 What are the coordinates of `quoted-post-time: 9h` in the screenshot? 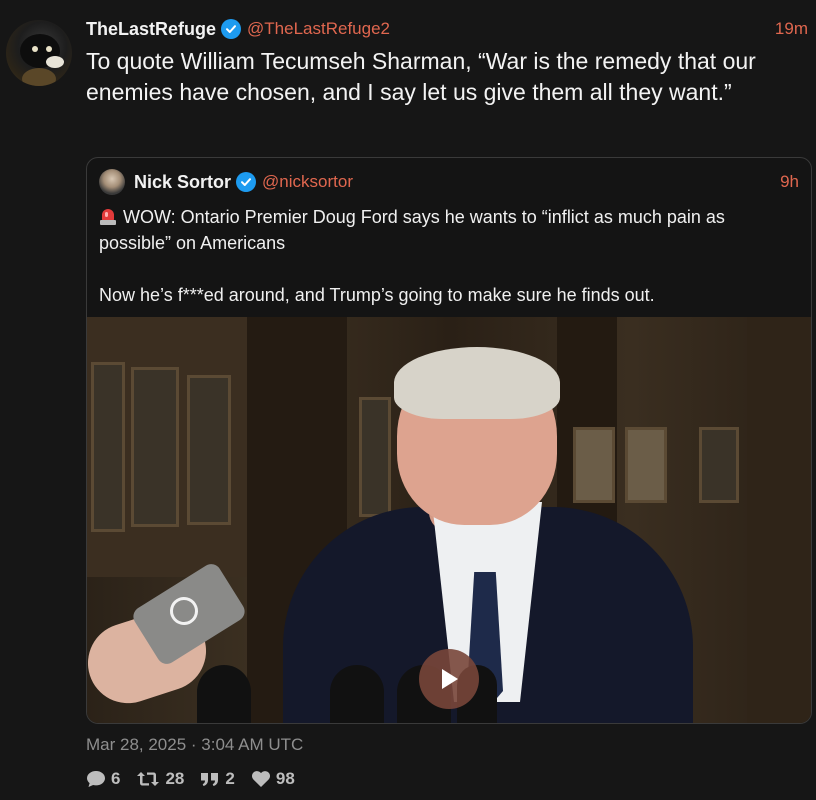 It's located at (789, 182).